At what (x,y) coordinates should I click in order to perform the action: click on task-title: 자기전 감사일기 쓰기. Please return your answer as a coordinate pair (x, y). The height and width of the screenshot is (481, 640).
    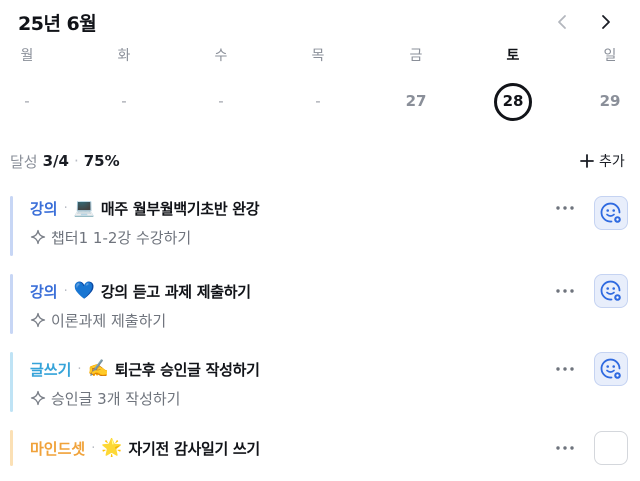
    Looking at the image, I should click on (194, 448).